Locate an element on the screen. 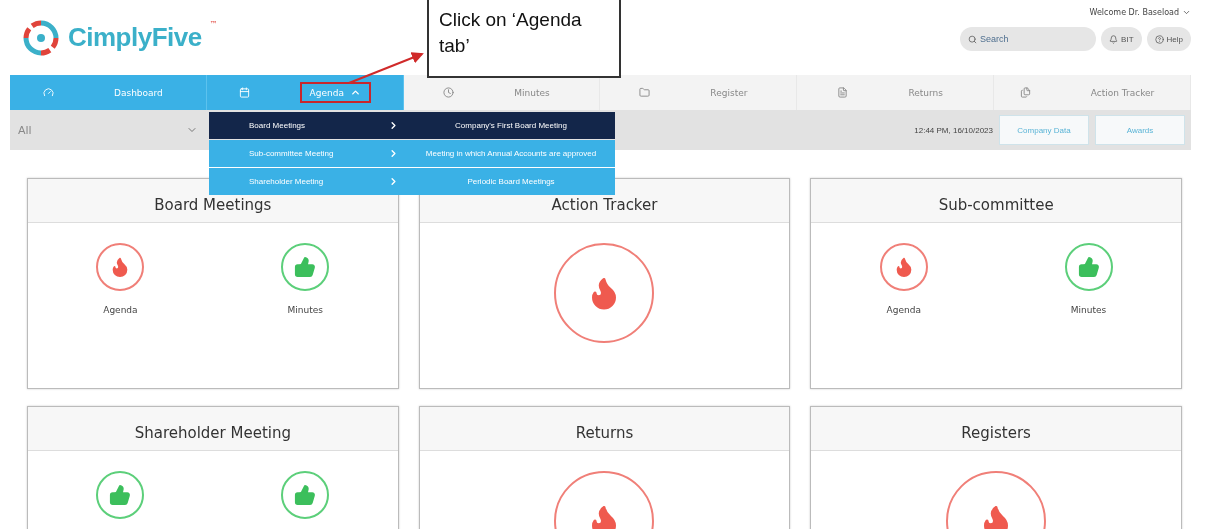 This screenshot has height=529, width=1205. card-title: Shareholder Meeting is located at coordinates (213, 429).